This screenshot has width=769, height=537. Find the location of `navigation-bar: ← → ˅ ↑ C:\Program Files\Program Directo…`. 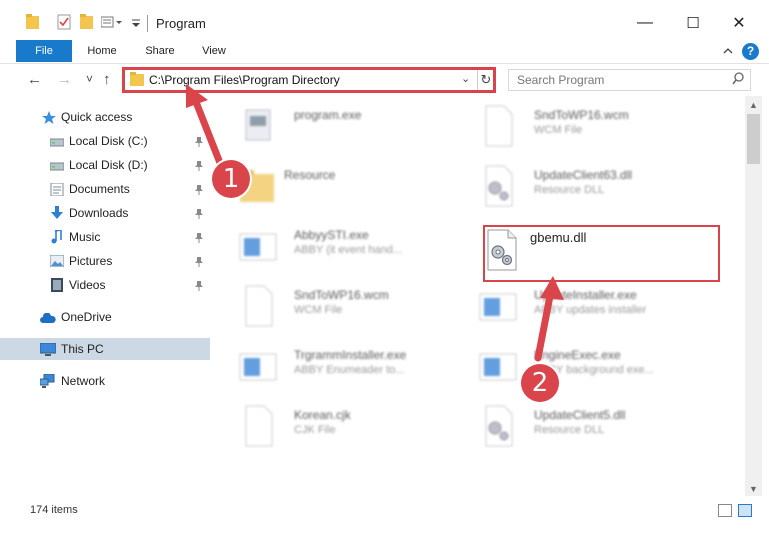

navigation-bar: ← → ˅ ↑ C:\Program Files\Program Directo… is located at coordinates (384, 80).